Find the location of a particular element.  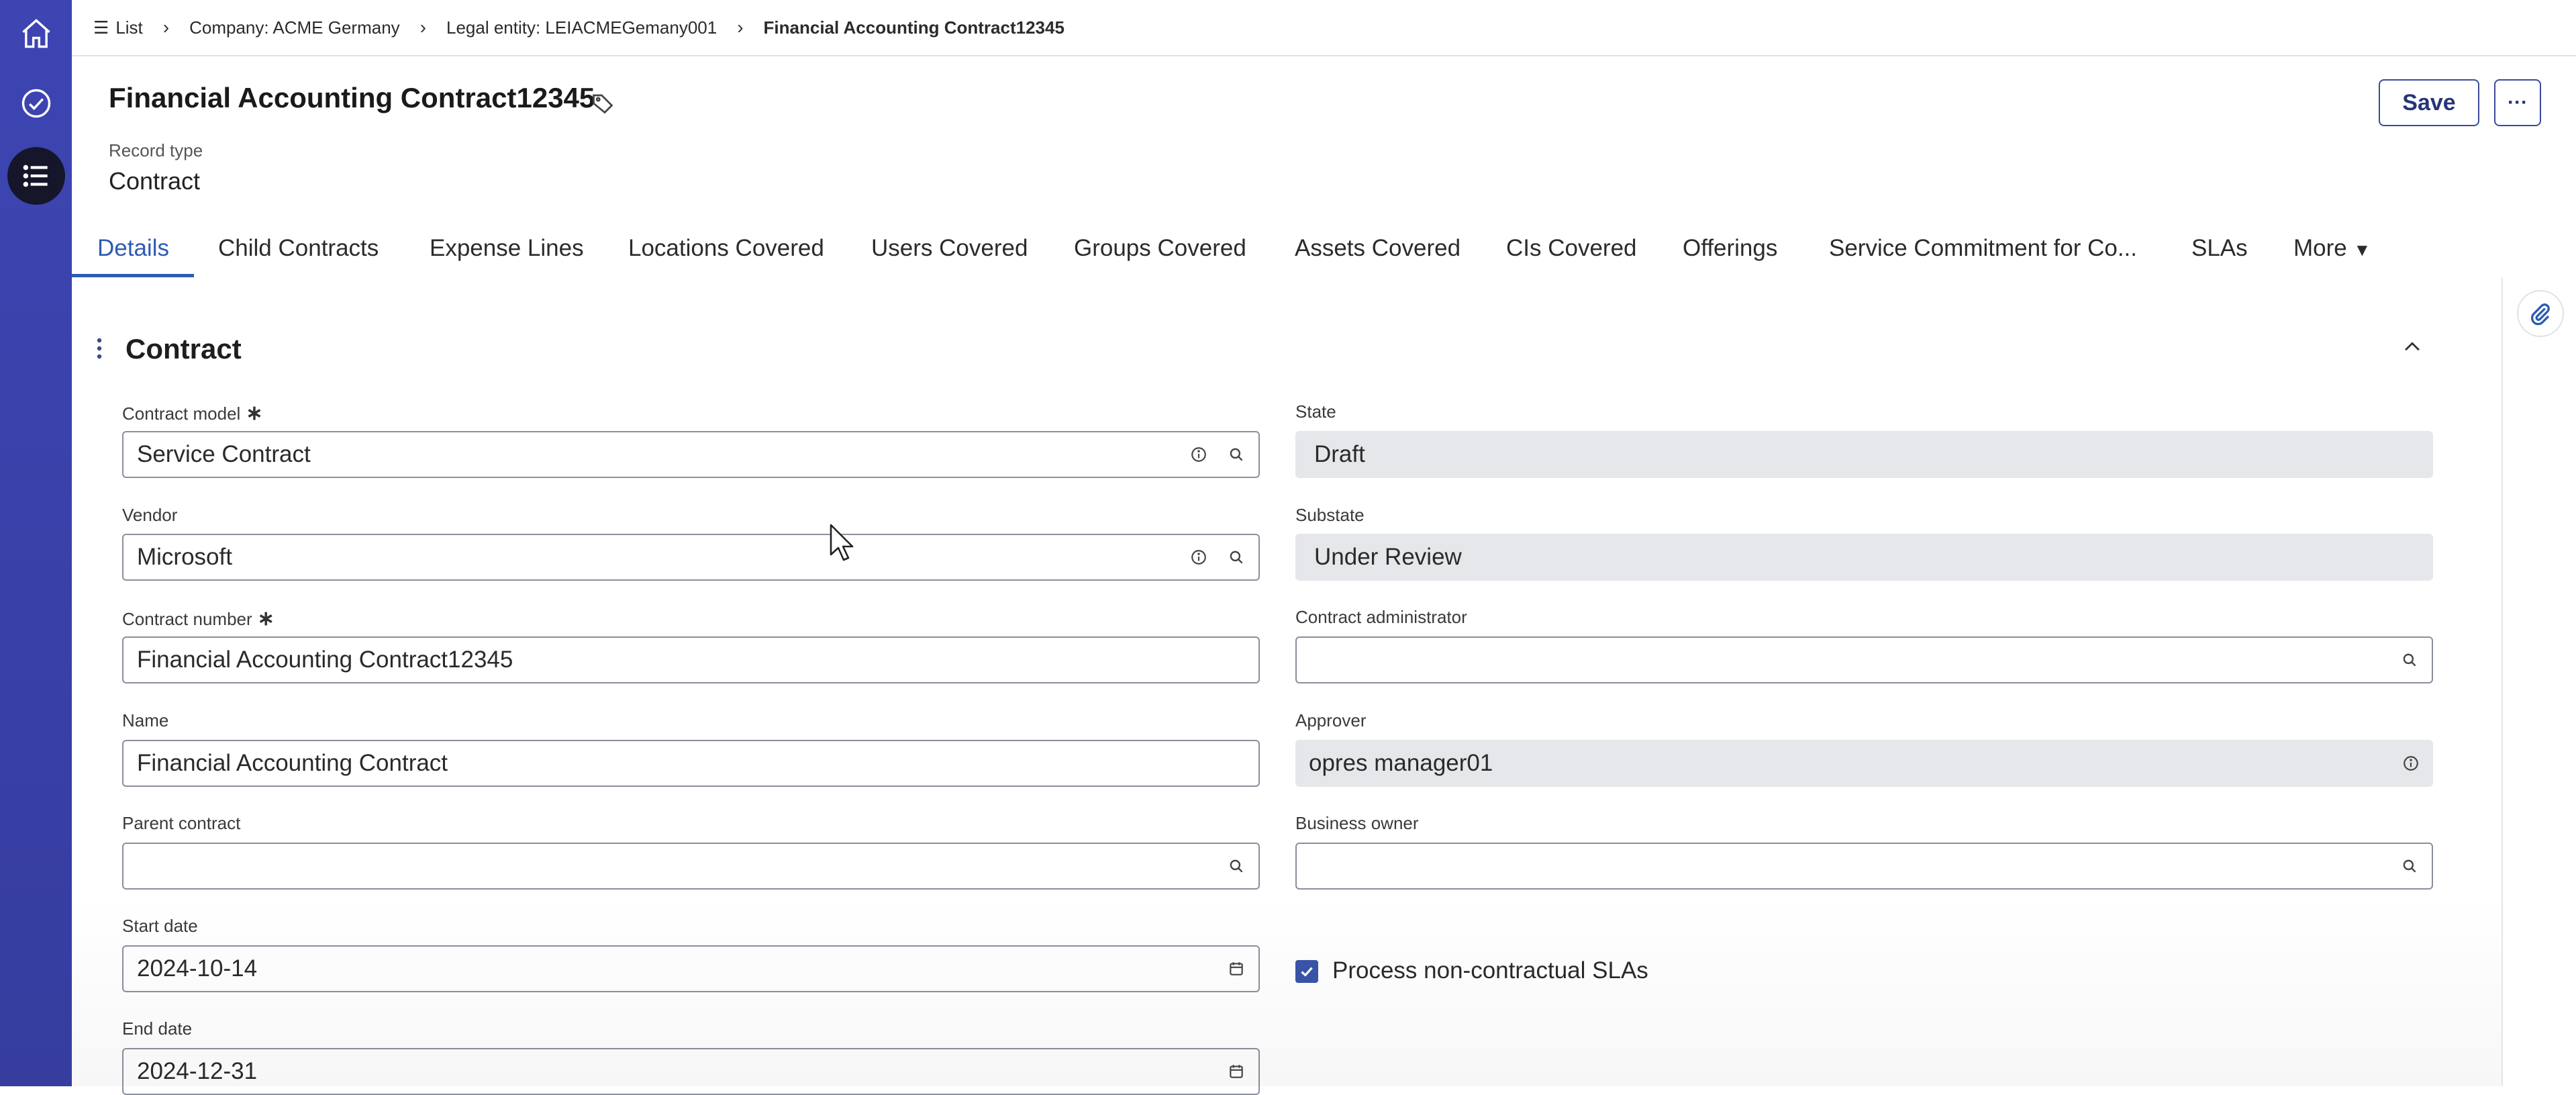

attachment-button is located at coordinates (2540, 313).